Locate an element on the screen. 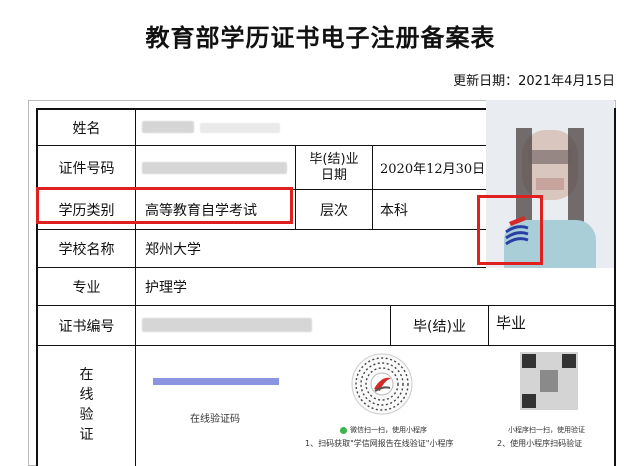  wechat-caption-row: 微信扫一扫，使用小程序 is located at coordinates (385, 430).